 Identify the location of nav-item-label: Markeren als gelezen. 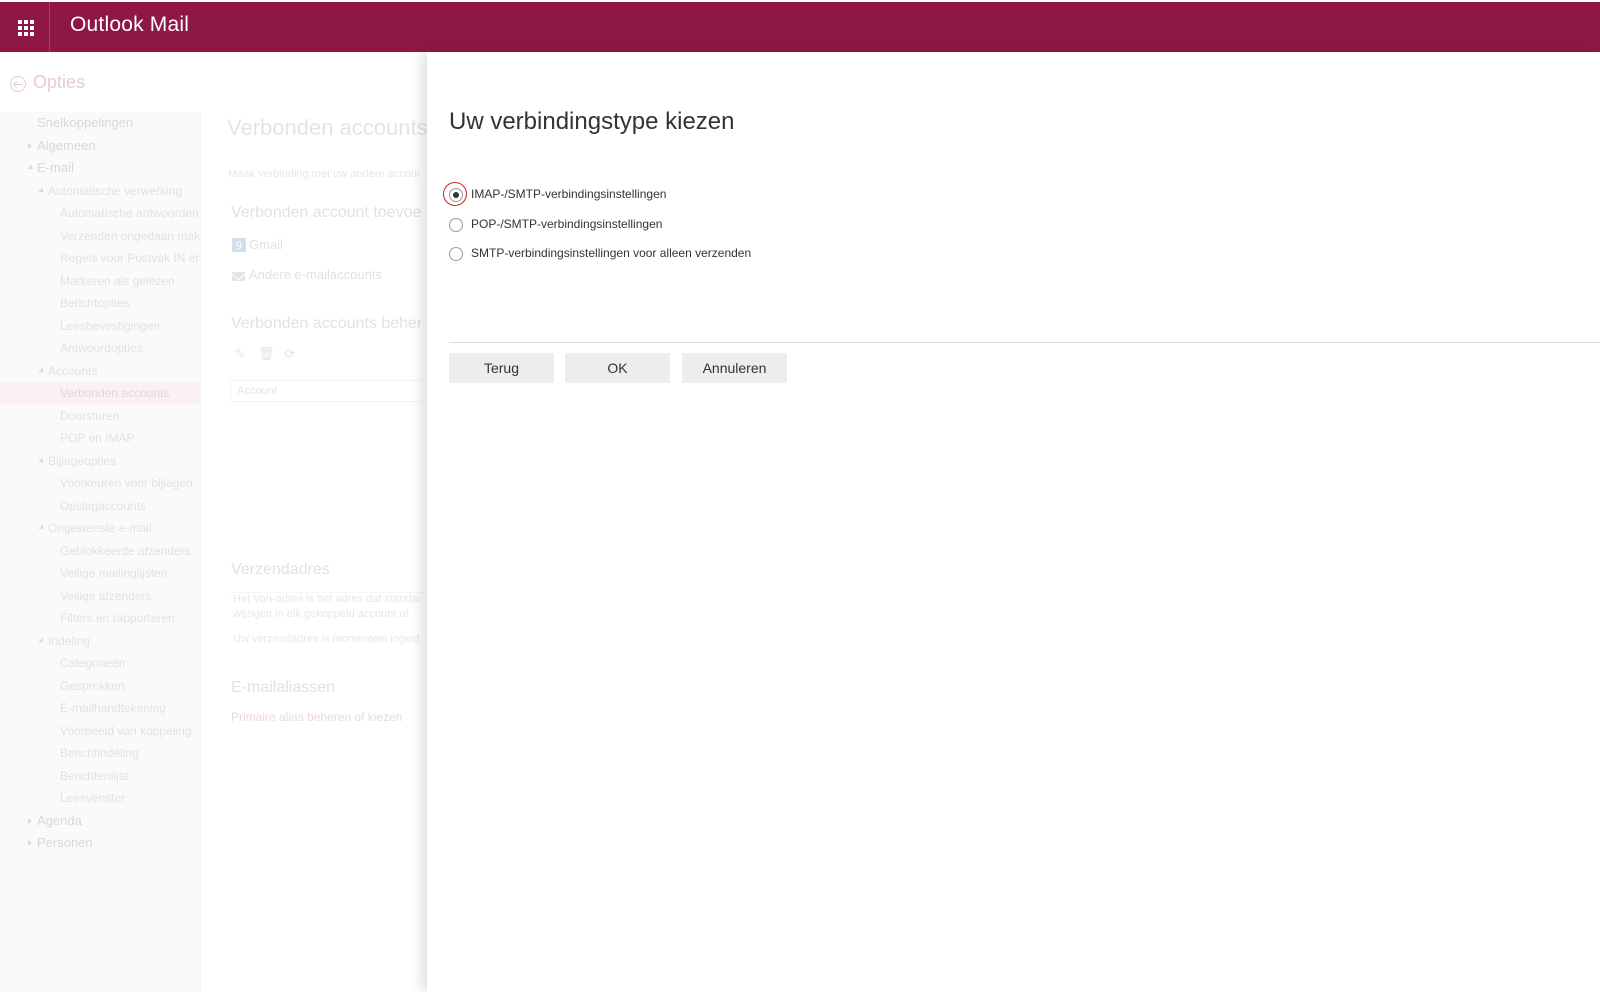
(117, 280).